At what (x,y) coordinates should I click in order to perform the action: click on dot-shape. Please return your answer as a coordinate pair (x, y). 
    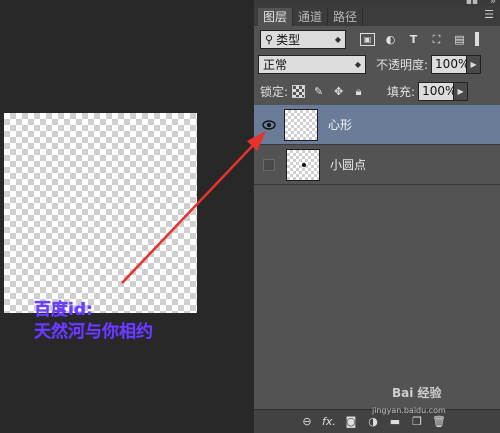
    Looking at the image, I should click on (304, 164).